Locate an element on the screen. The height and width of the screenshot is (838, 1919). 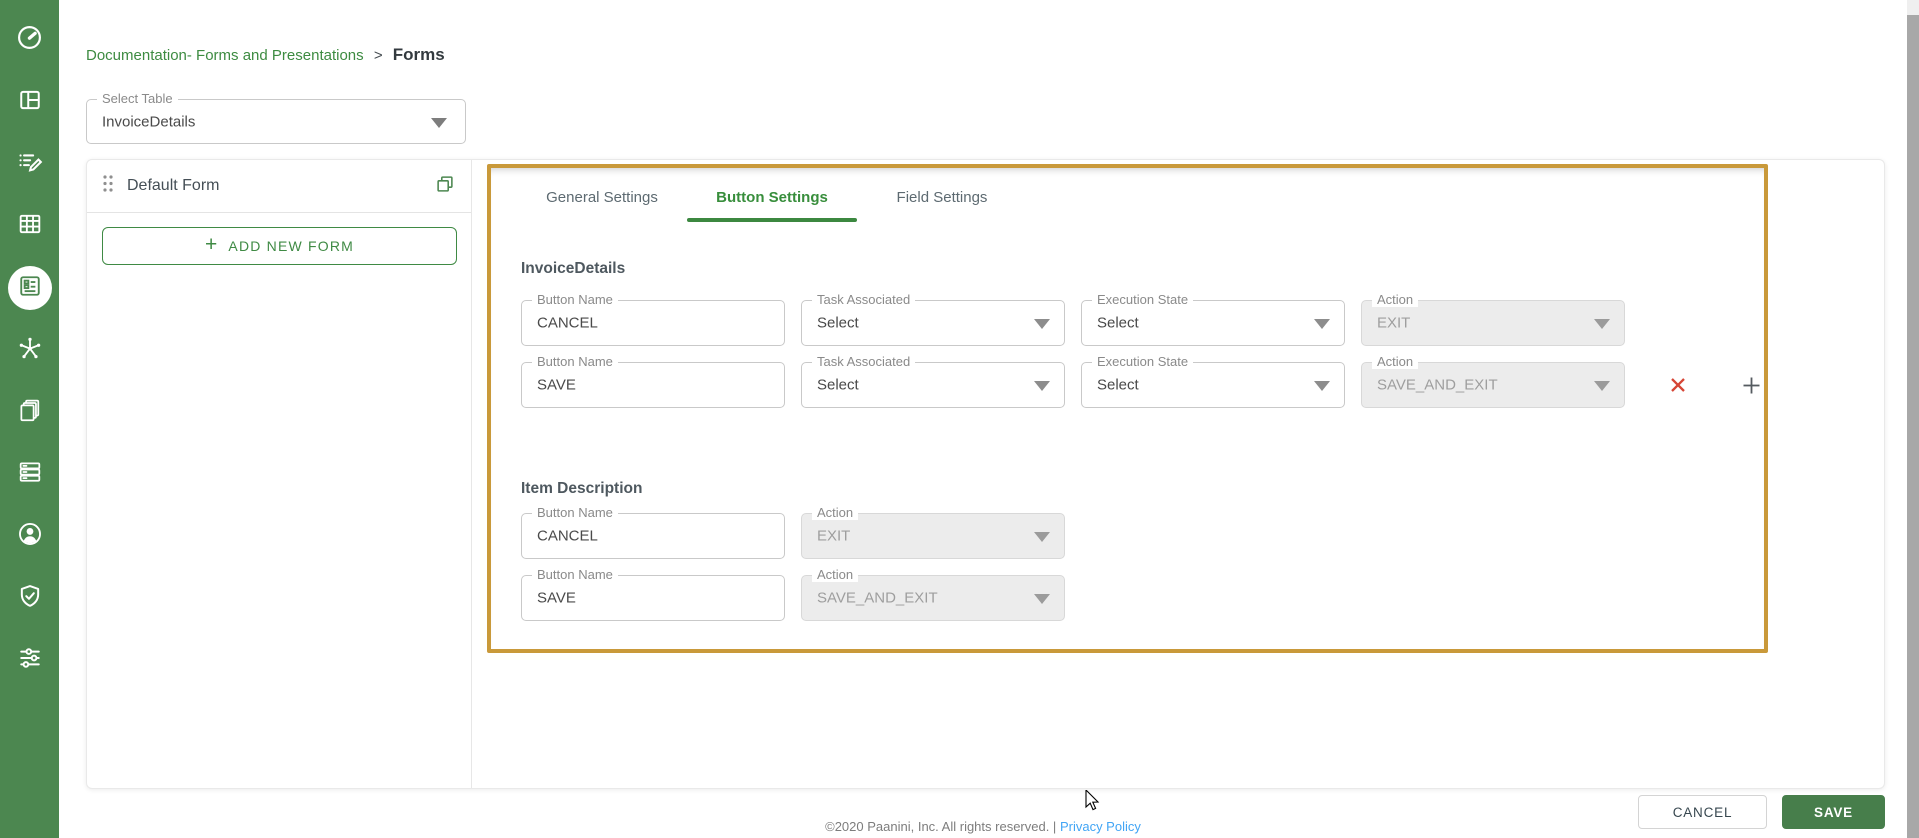
scrollbar-thumb is located at coordinates (1913, 426).